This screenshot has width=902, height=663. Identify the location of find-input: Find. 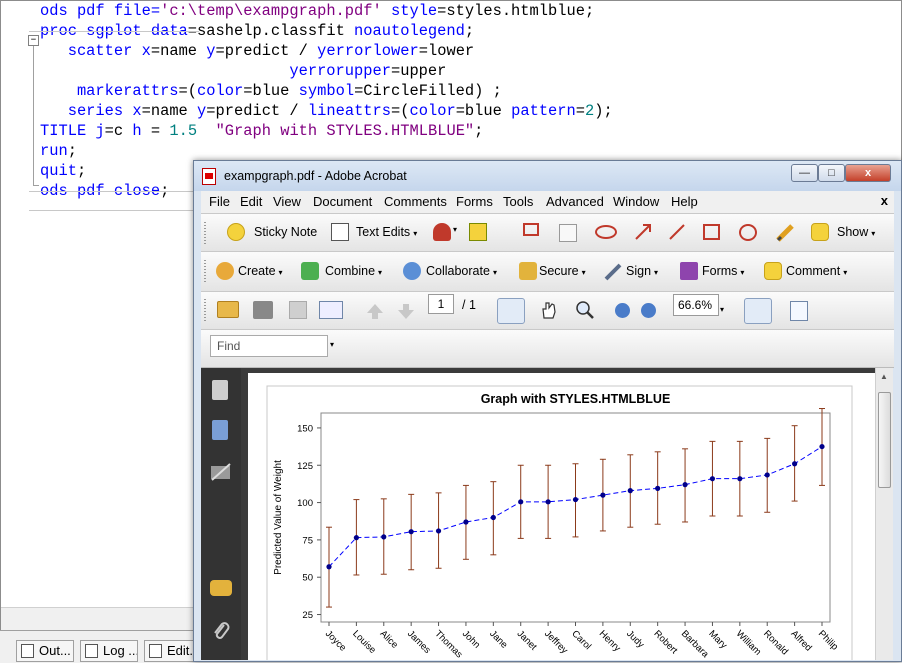
(269, 346).